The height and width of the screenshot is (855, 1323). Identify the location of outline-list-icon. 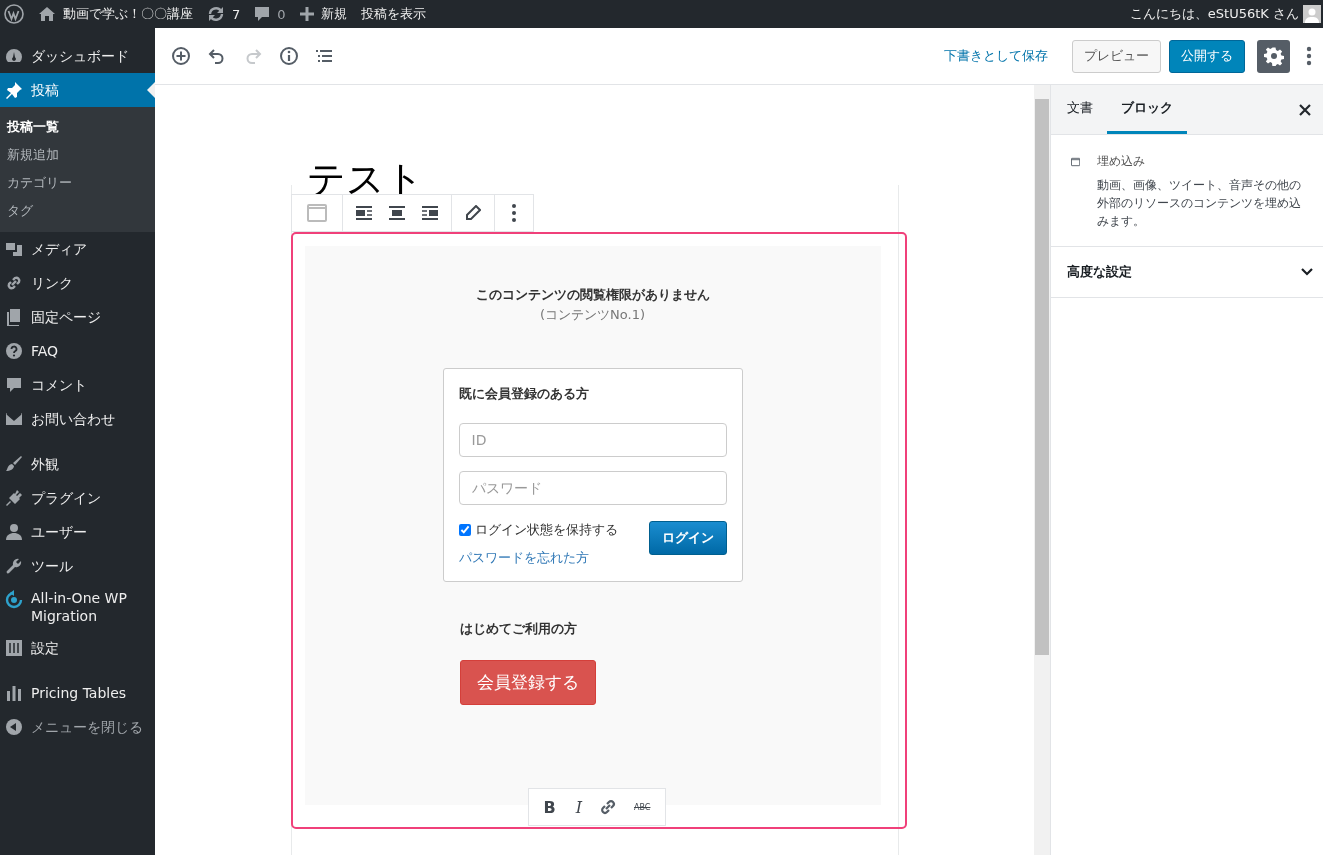
(324, 56).